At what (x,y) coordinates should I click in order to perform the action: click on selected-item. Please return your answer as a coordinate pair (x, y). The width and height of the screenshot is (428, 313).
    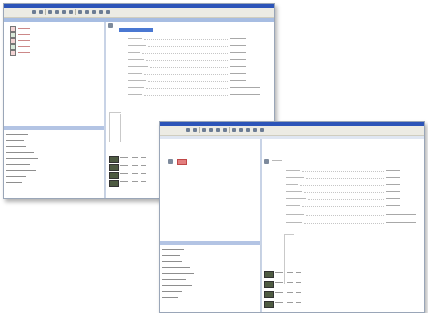
    Looking at the image, I should click on (136, 30).